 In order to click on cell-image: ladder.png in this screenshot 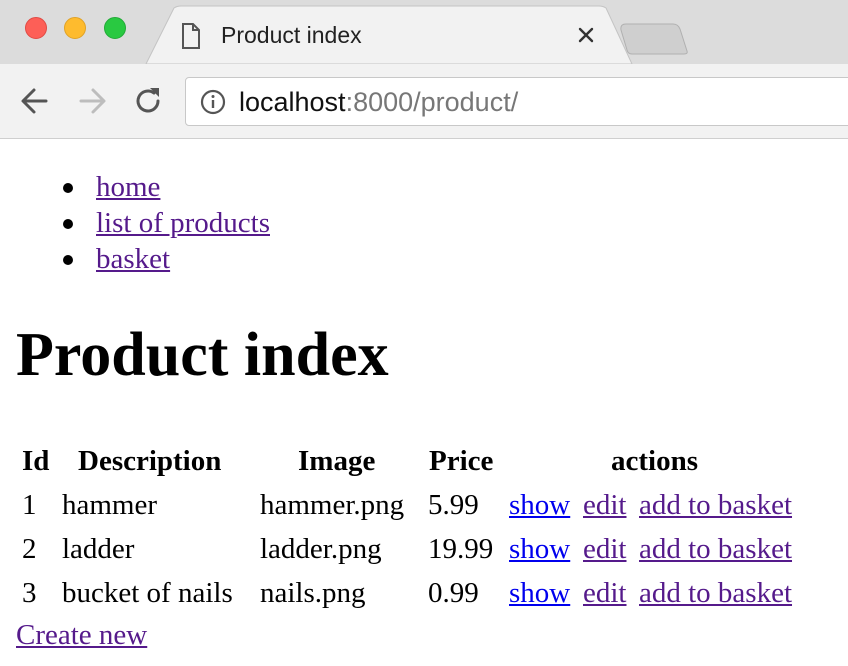, I will do `click(321, 549)`.